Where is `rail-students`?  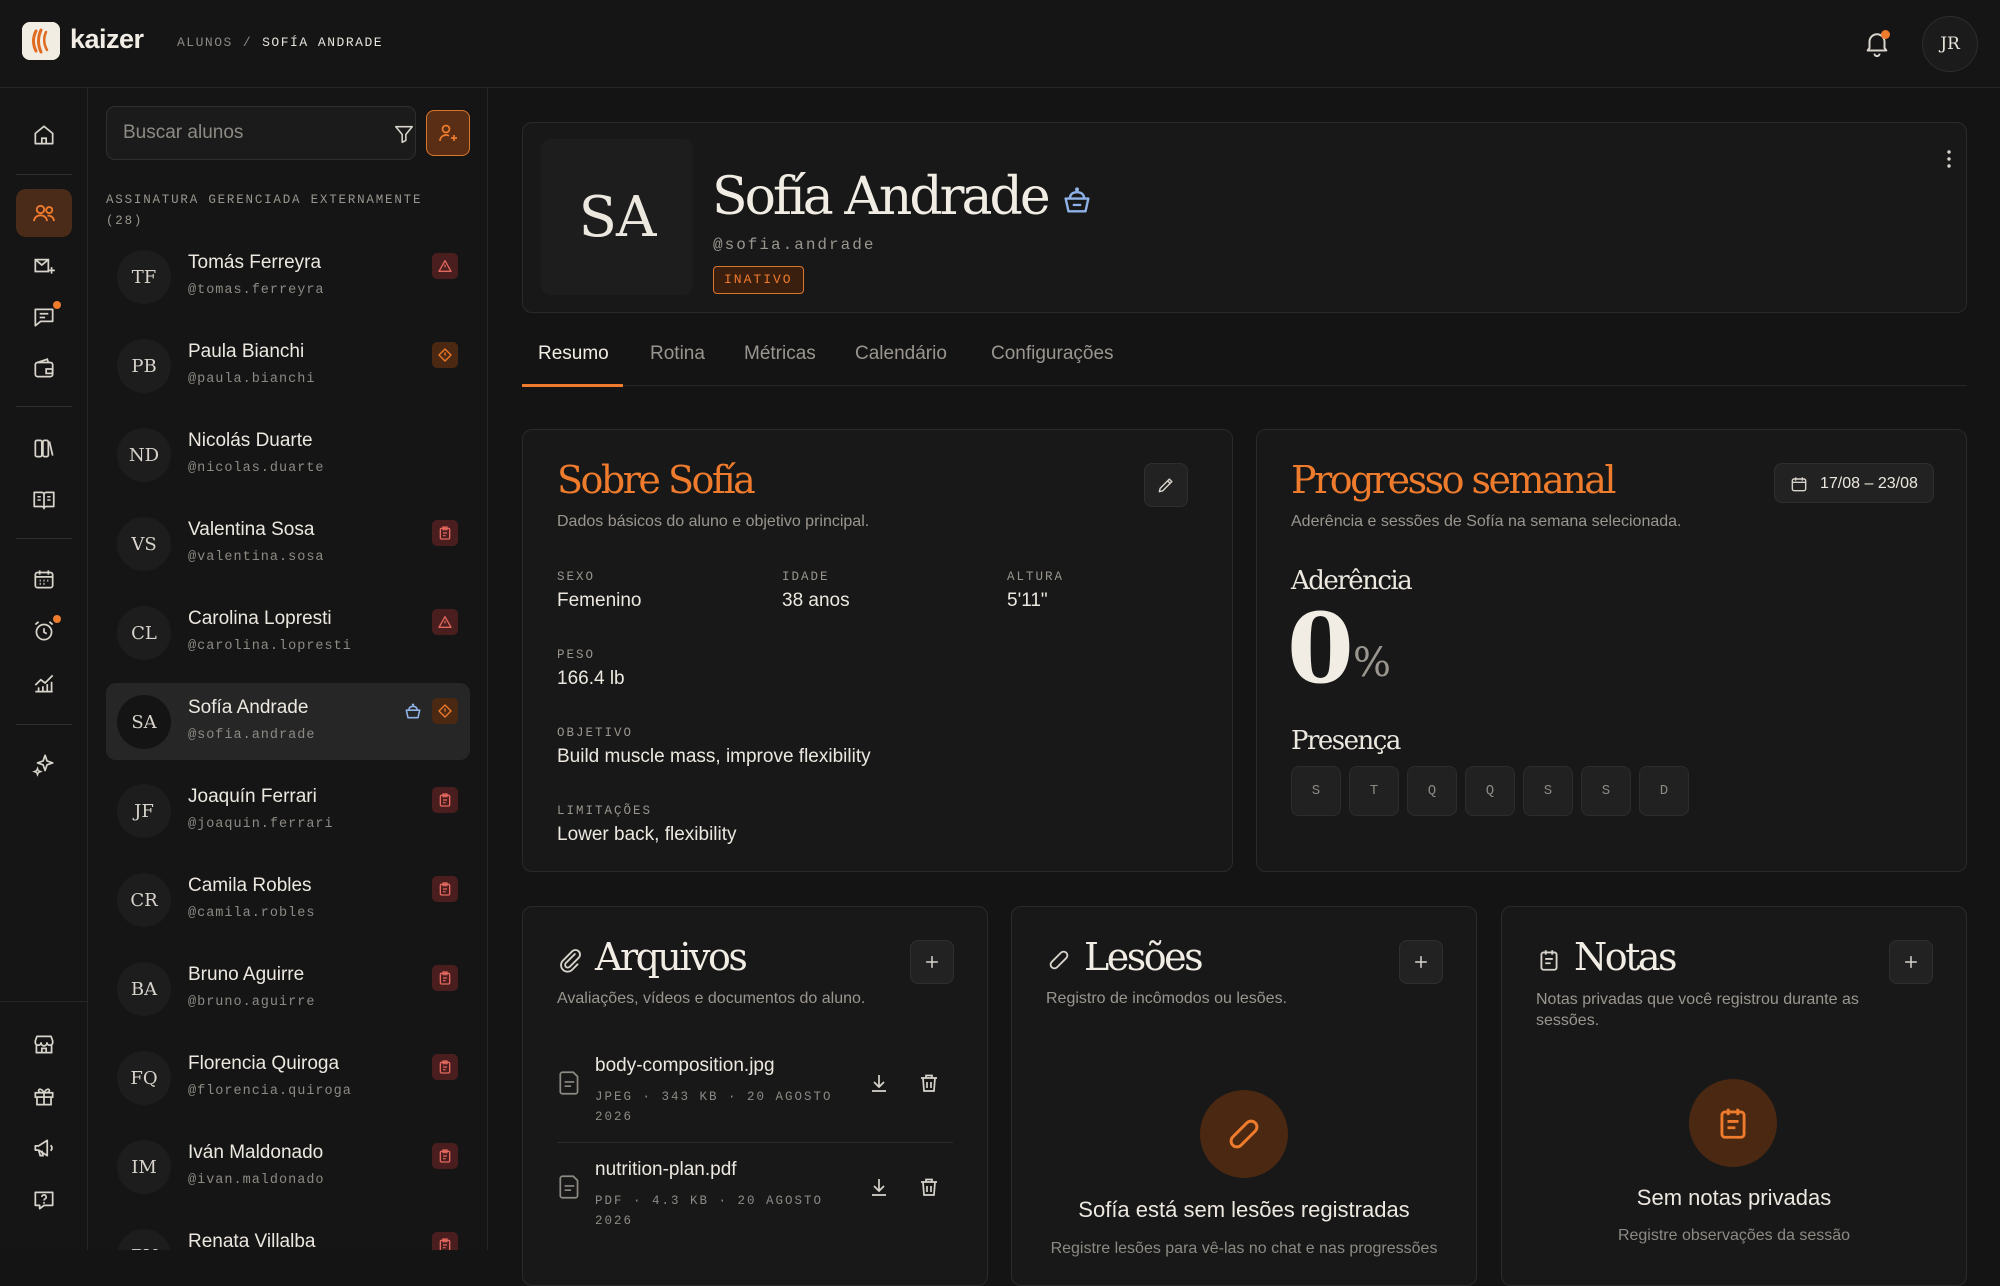
rail-students is located at coordinates (44, 213).